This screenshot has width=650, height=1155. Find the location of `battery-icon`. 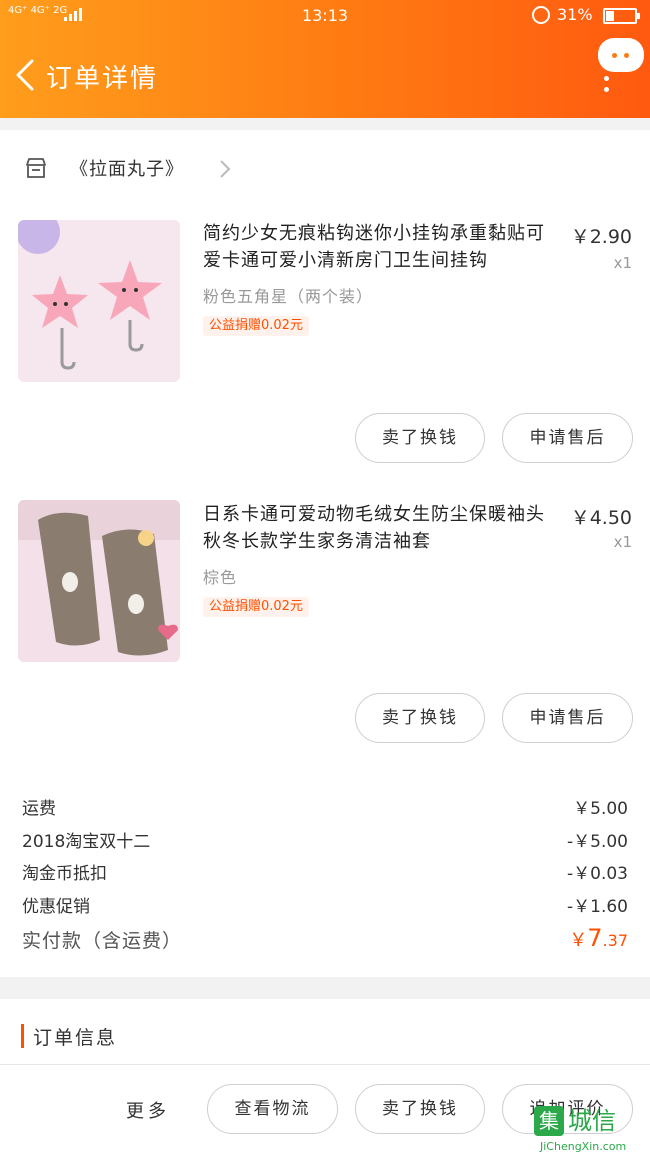

battery-icon is located at coordinates (621, 16).